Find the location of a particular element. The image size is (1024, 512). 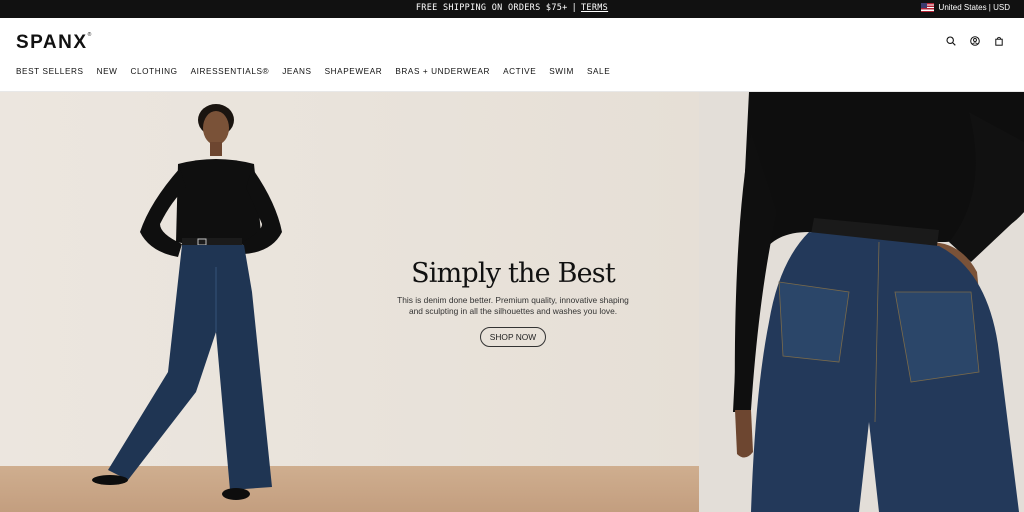

nav-item-clothing: CLOTHING is located at coordinates (153, 71).